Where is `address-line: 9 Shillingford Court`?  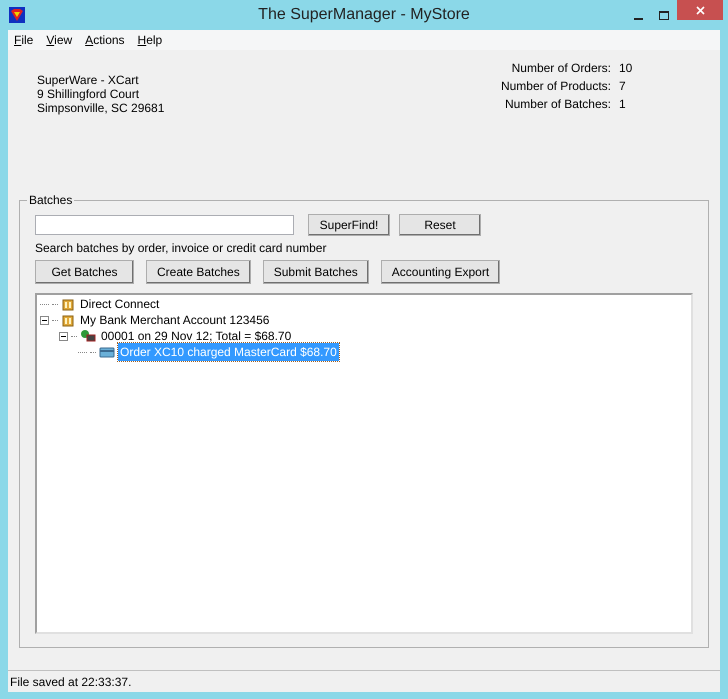 address-line: 9 Shillingford Court is located at coordinates (88, 94).